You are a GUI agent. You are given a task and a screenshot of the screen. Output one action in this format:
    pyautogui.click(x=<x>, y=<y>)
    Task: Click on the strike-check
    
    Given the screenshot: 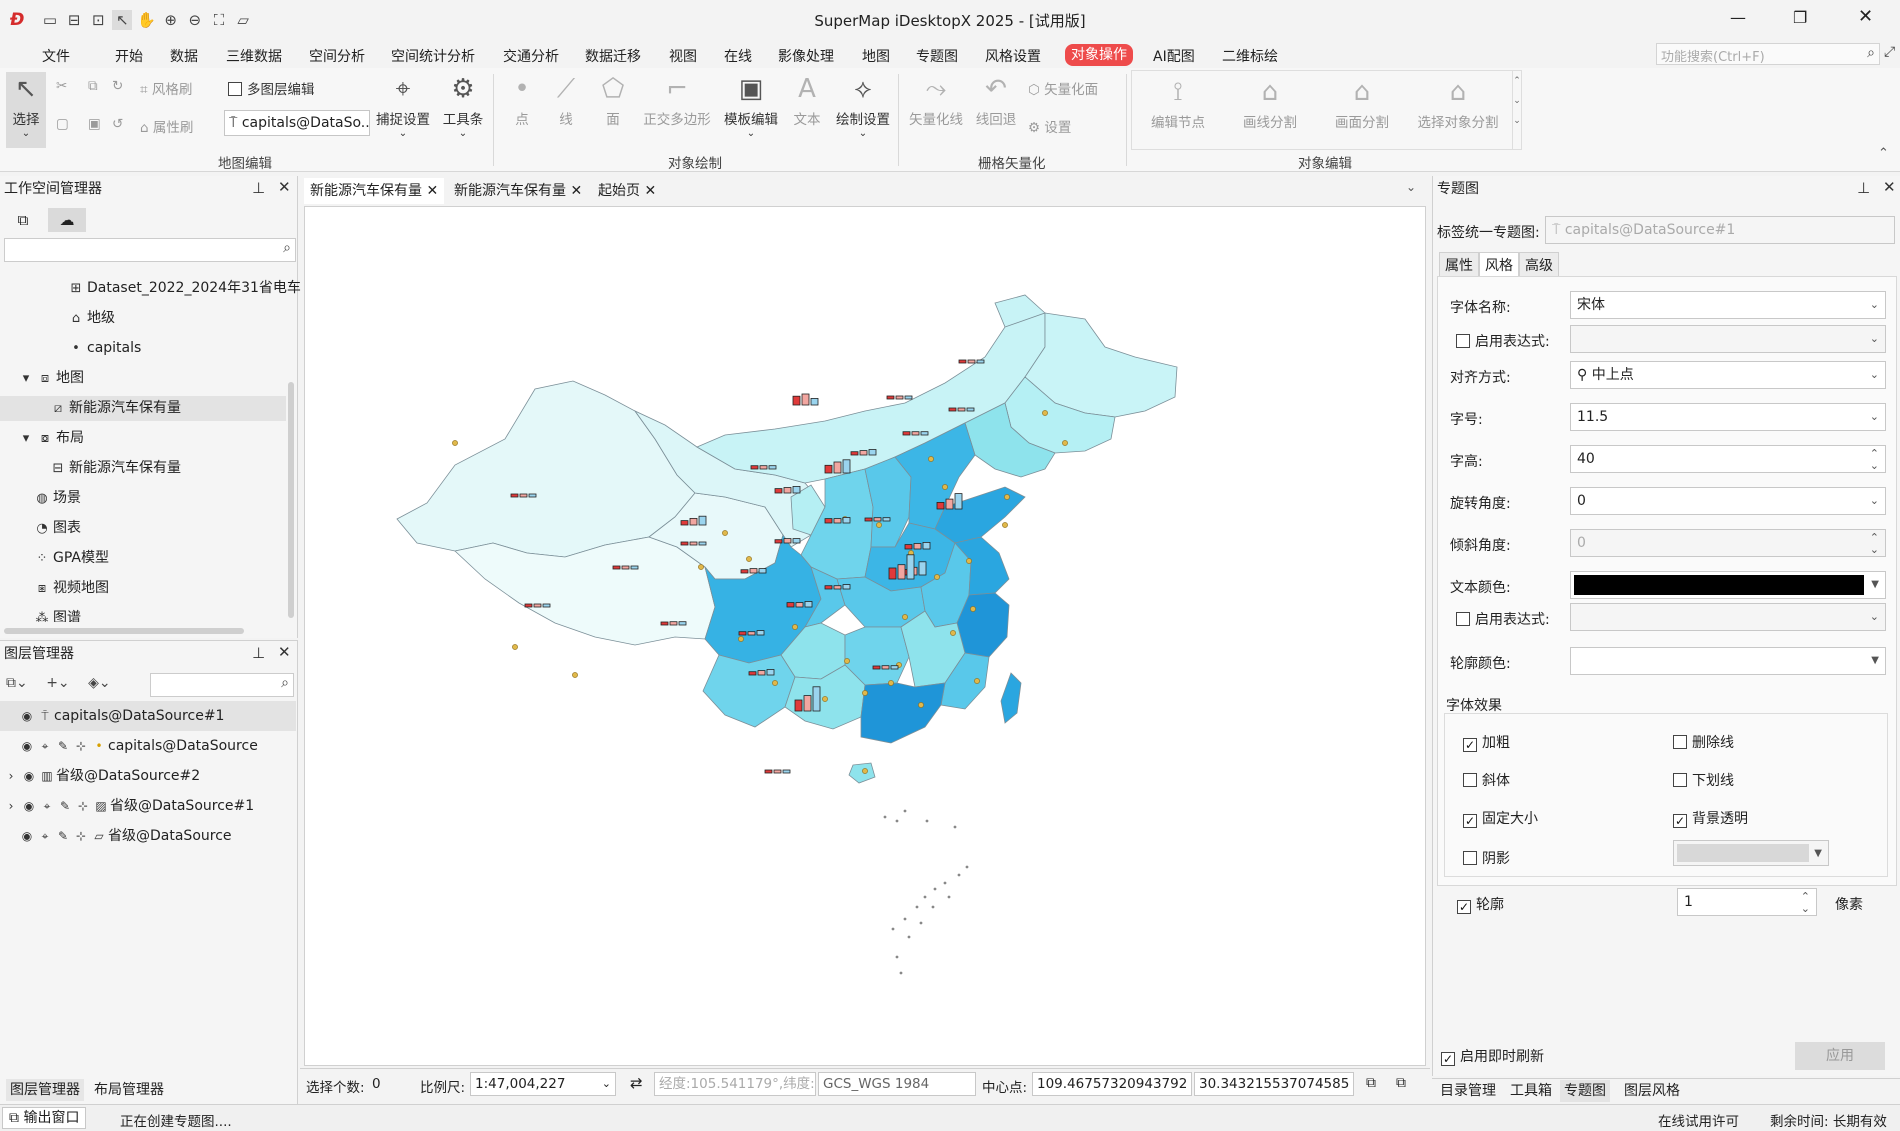 What is the action you would take?
    pyautogui.click(x=1680, y=742)
    